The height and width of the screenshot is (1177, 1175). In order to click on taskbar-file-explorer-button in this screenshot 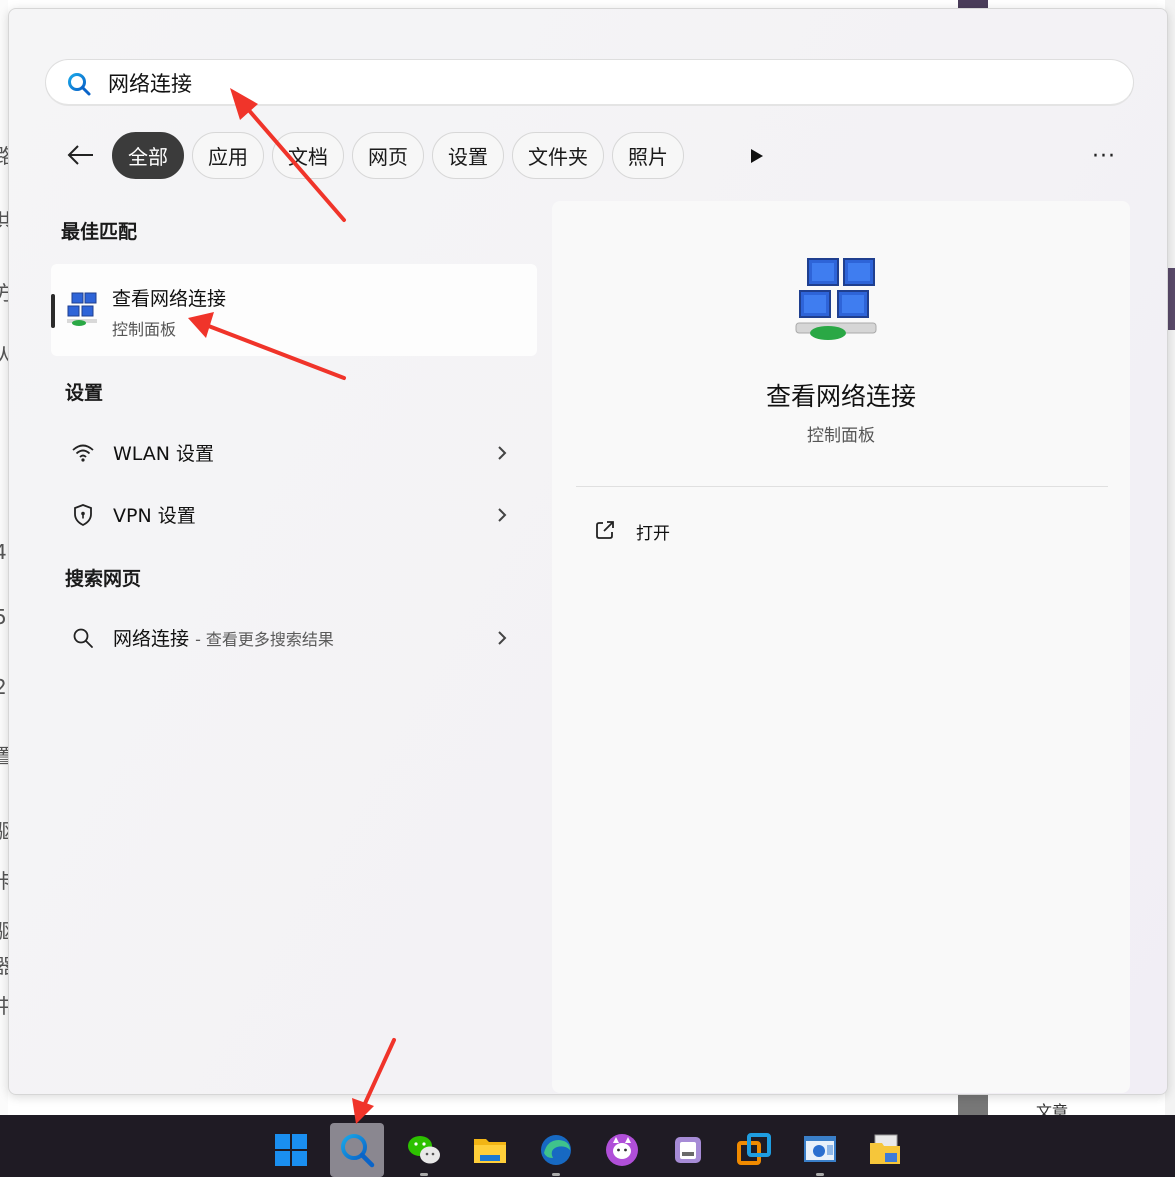, I will do `click(490, 1150)`.